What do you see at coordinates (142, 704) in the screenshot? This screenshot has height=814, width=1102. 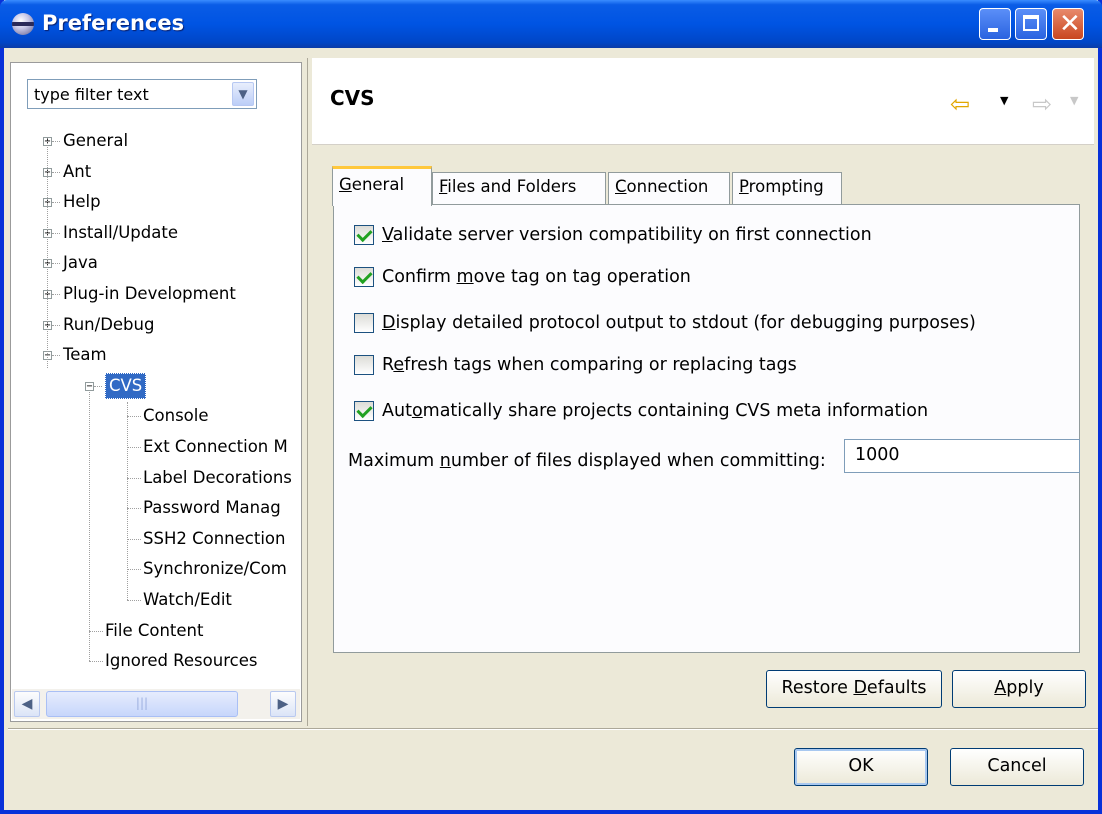 I see `scrollbar-thumb: |||` at bounding box center [142, 704].